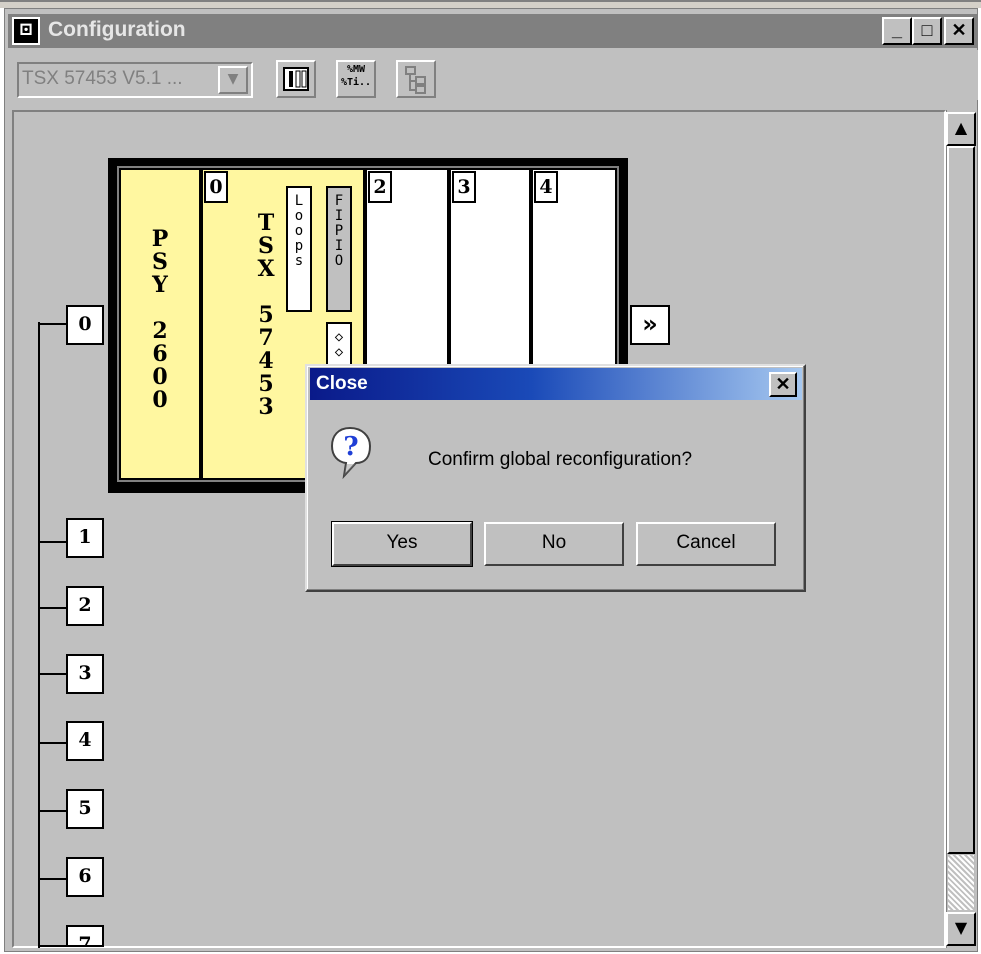 The height and width of the screenshot is (954, 981). Describe the element at coordinates (233, 80) in the screenshot. I see `chevron-down-icon: ▼` at that location.